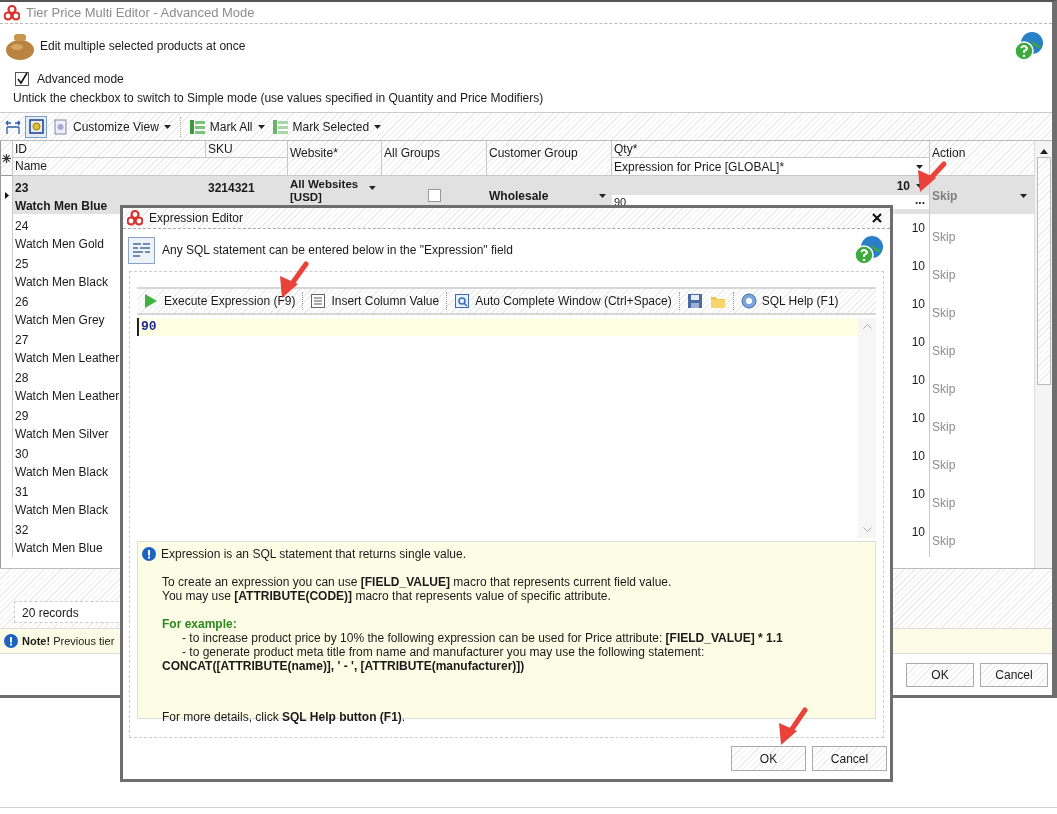 This screenshot has height=814, width=1057. What do you see at coordinates (694, 301) in the screenshot?
I see `save-icon` at bounding box center [694, 301].